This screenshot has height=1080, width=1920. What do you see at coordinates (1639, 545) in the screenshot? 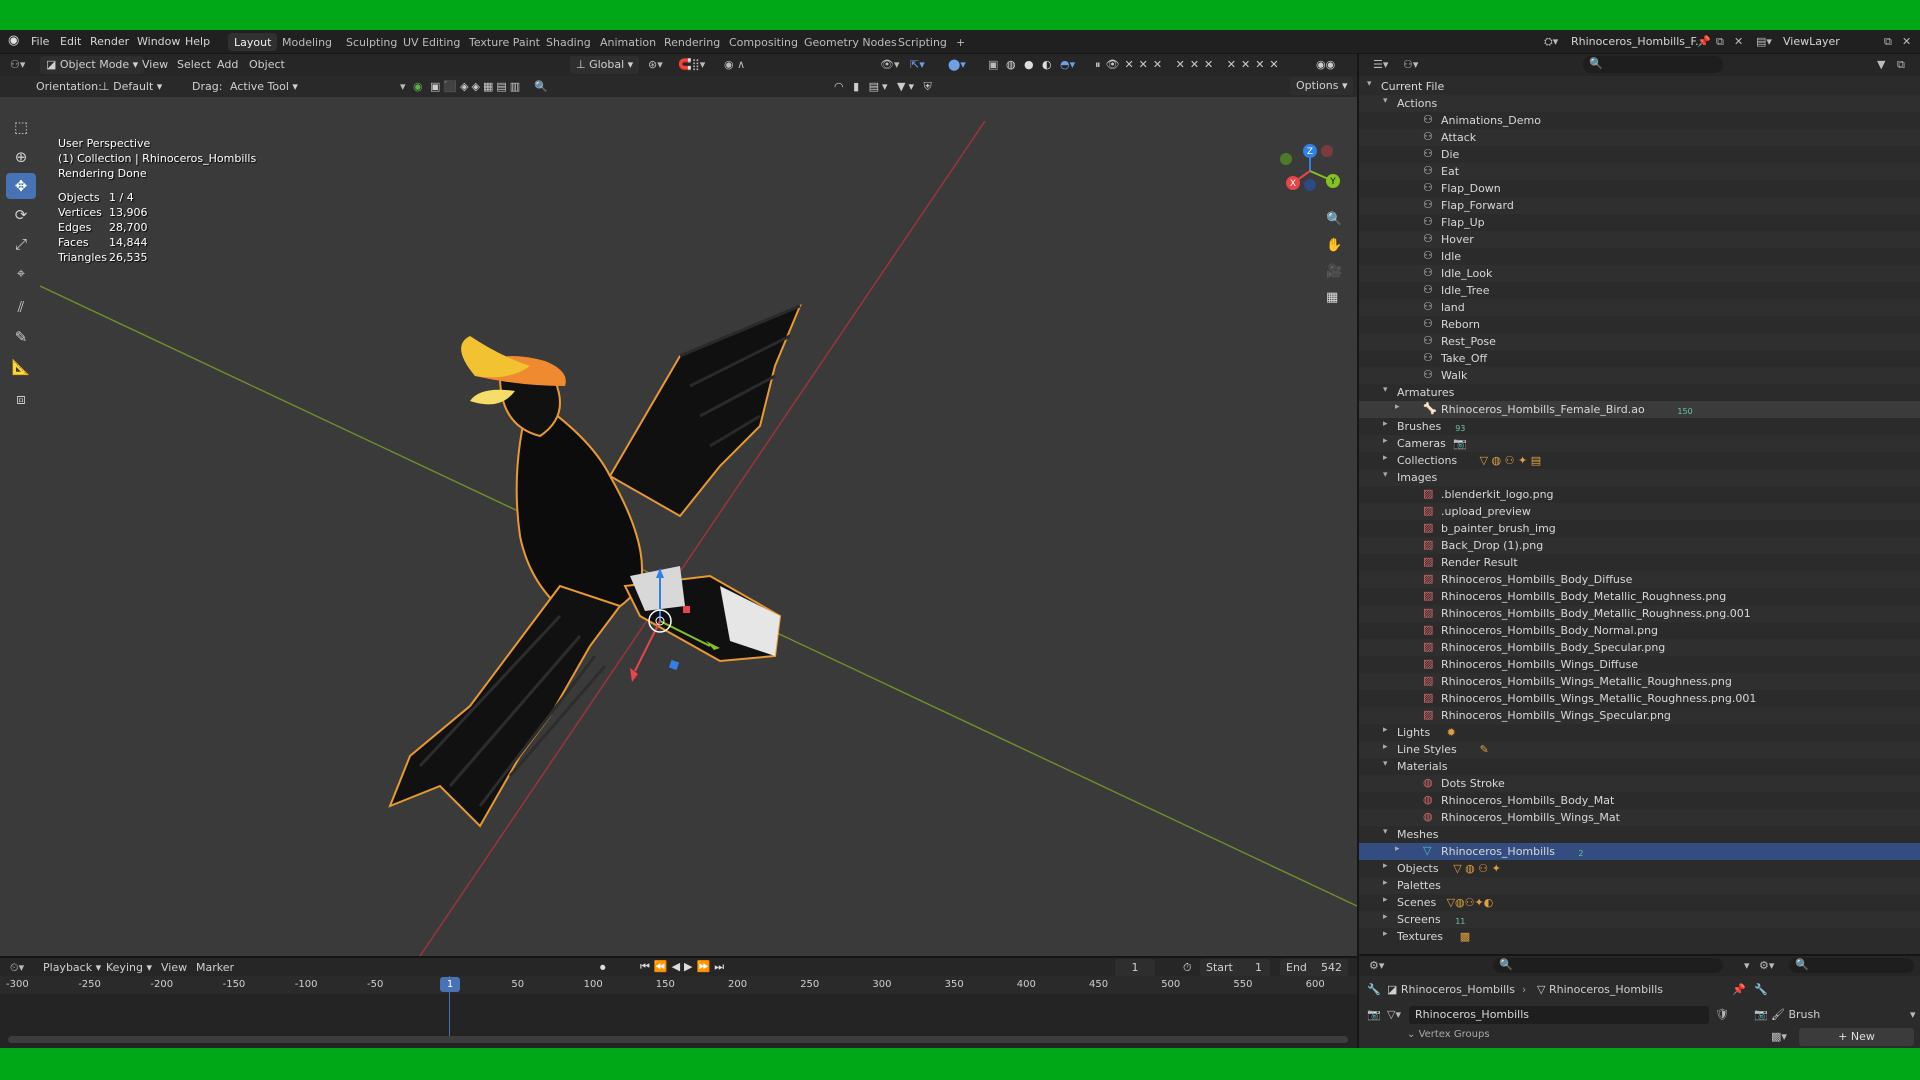
I see `outliner-image-item: ▨ Back_Drop (1).png` at bounding box center [1639, 545].